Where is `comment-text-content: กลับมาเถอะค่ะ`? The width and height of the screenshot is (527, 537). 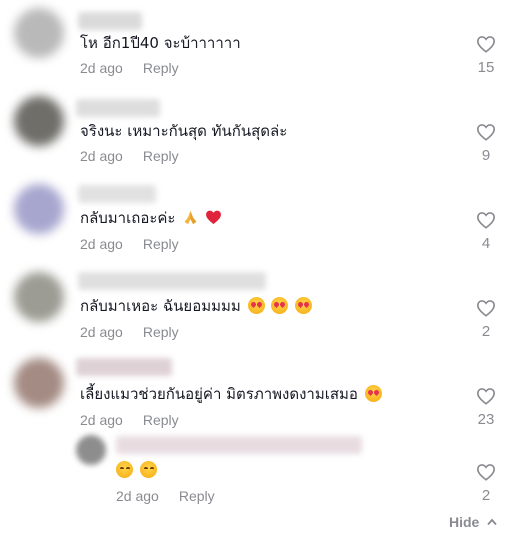 comment-text-content: กลับมาเถอะค่ะ is located at coordinates (128, 218).